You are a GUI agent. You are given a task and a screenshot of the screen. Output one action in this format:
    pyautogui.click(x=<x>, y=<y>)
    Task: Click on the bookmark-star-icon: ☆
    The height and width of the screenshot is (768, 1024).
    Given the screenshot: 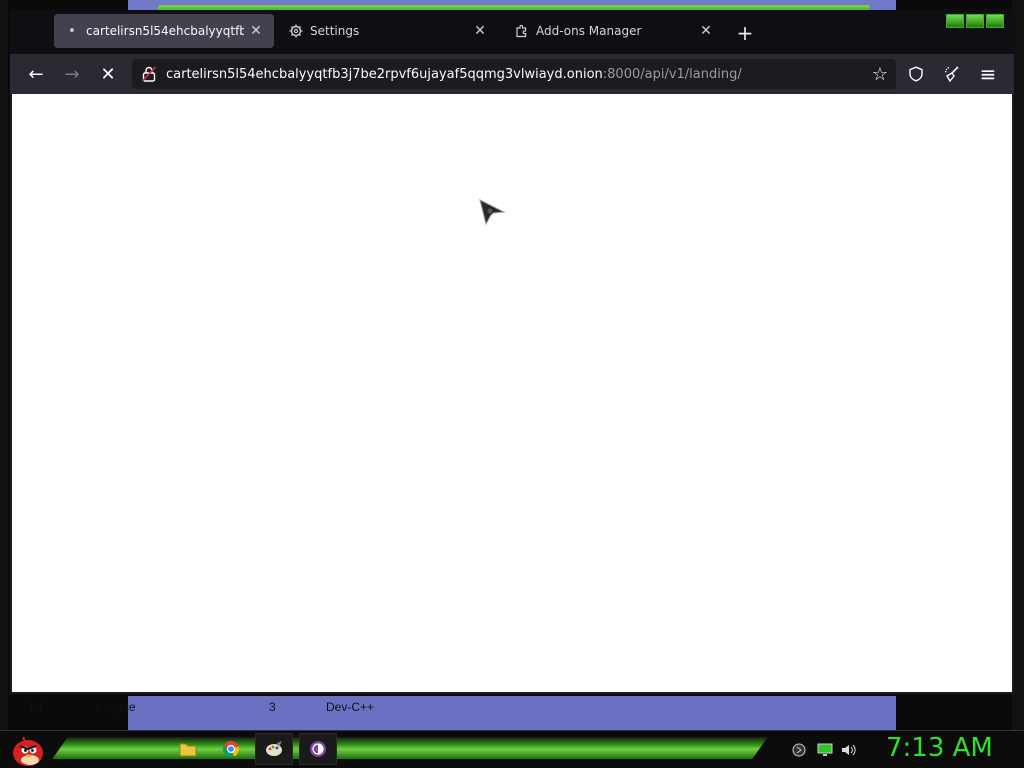 What is the action you would take?
    pyautogui.click(x=880, y=74)
    